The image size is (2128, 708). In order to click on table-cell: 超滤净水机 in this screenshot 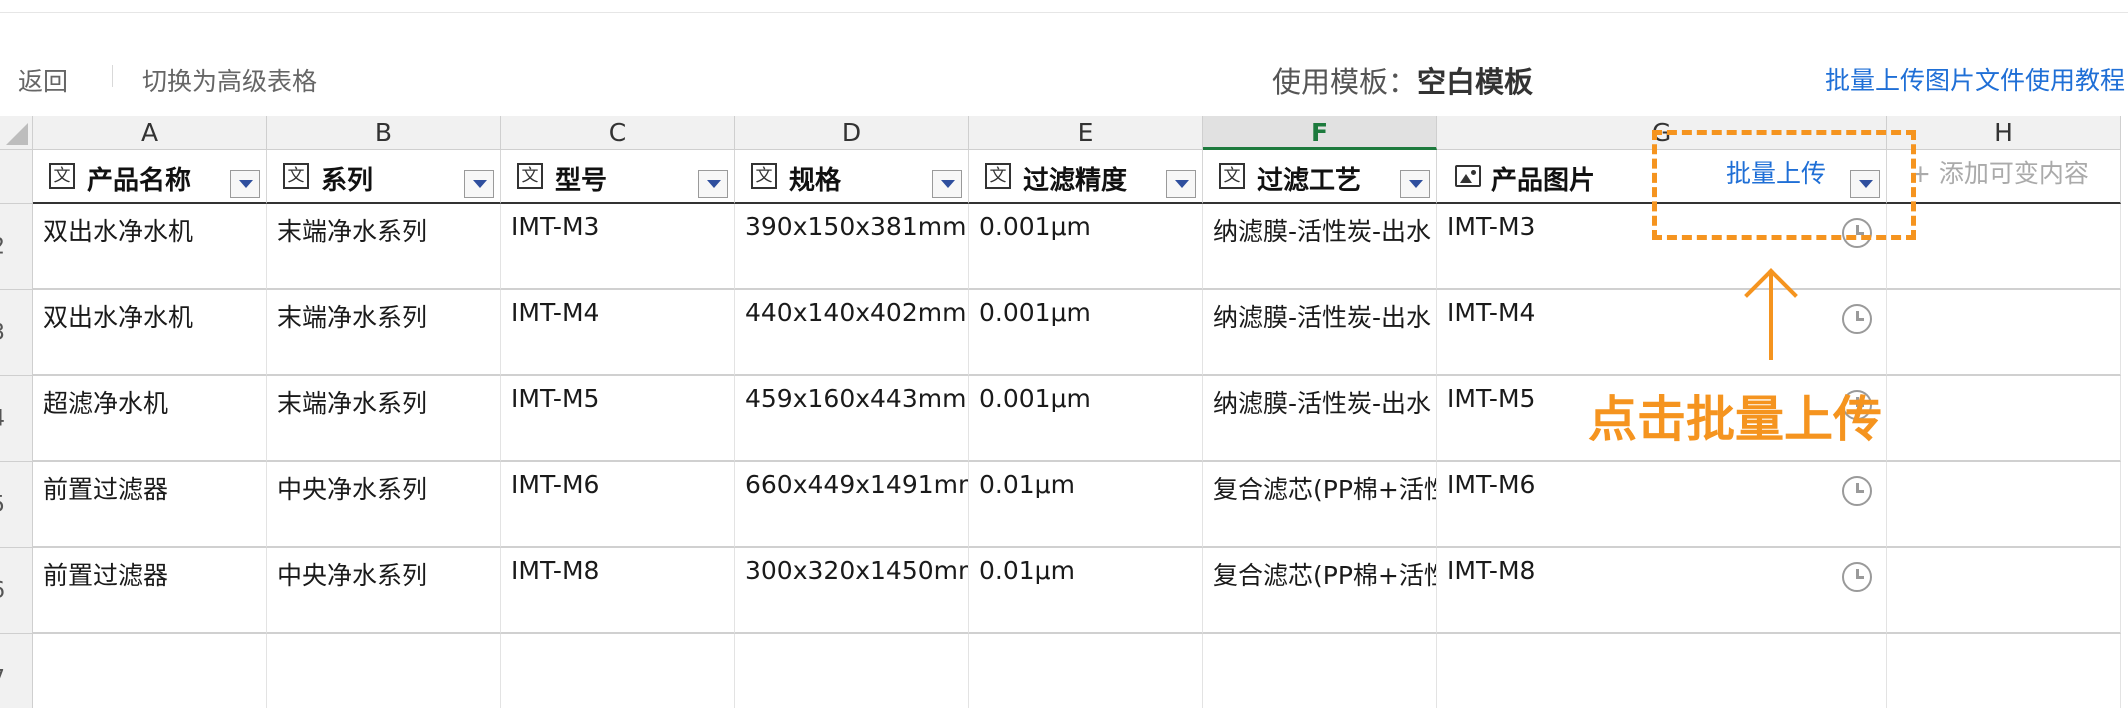, I will do `click(150, 419)`.